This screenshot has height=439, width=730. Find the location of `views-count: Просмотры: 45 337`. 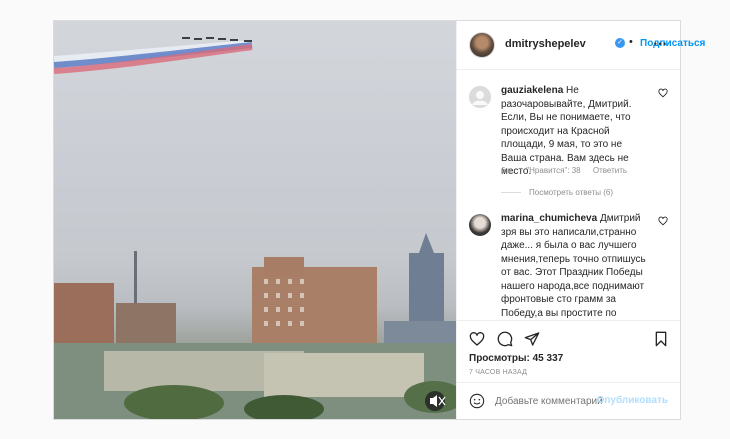

views-count: Просмотры: 45 337 is located at coordinates (516, 358).